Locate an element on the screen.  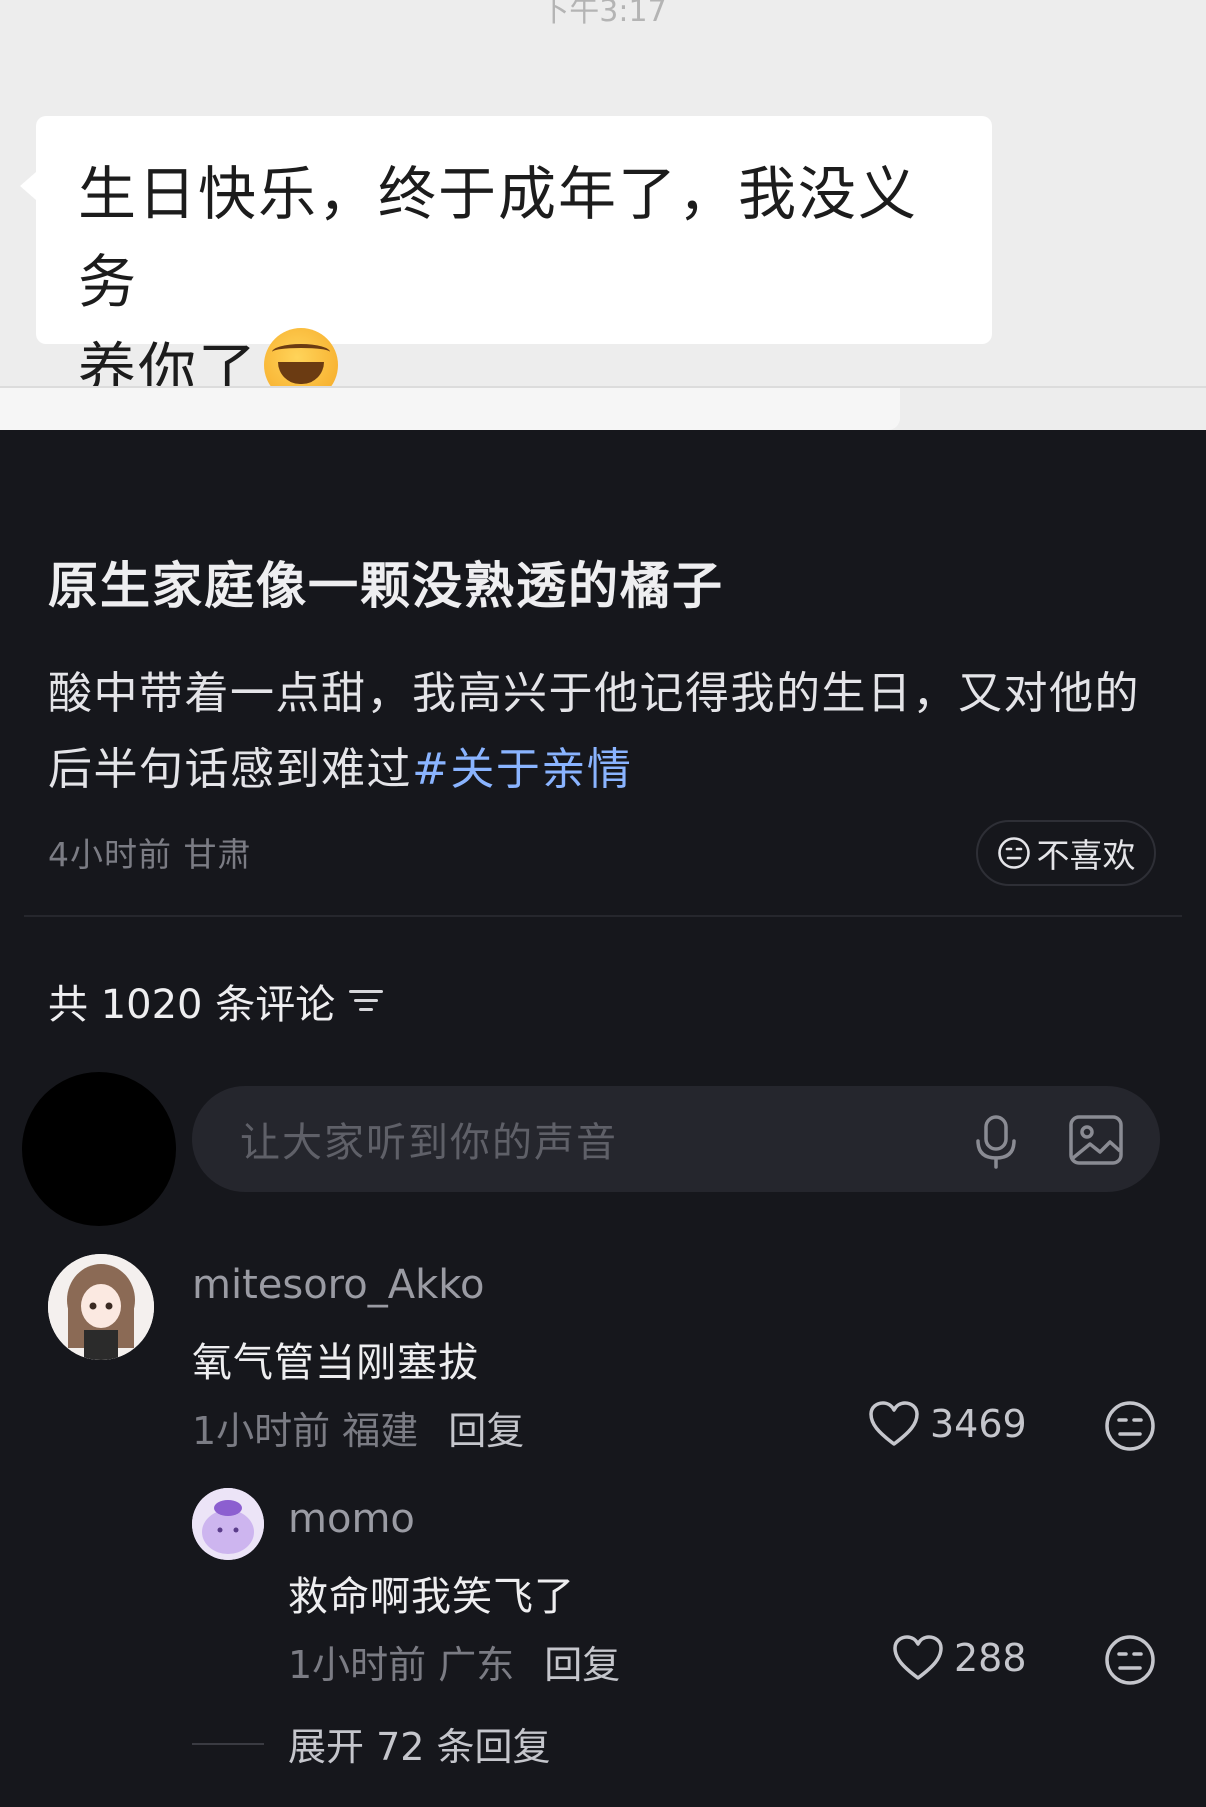
comments-header: 共 1020 条评论 is located at coordinates (216, 1001).